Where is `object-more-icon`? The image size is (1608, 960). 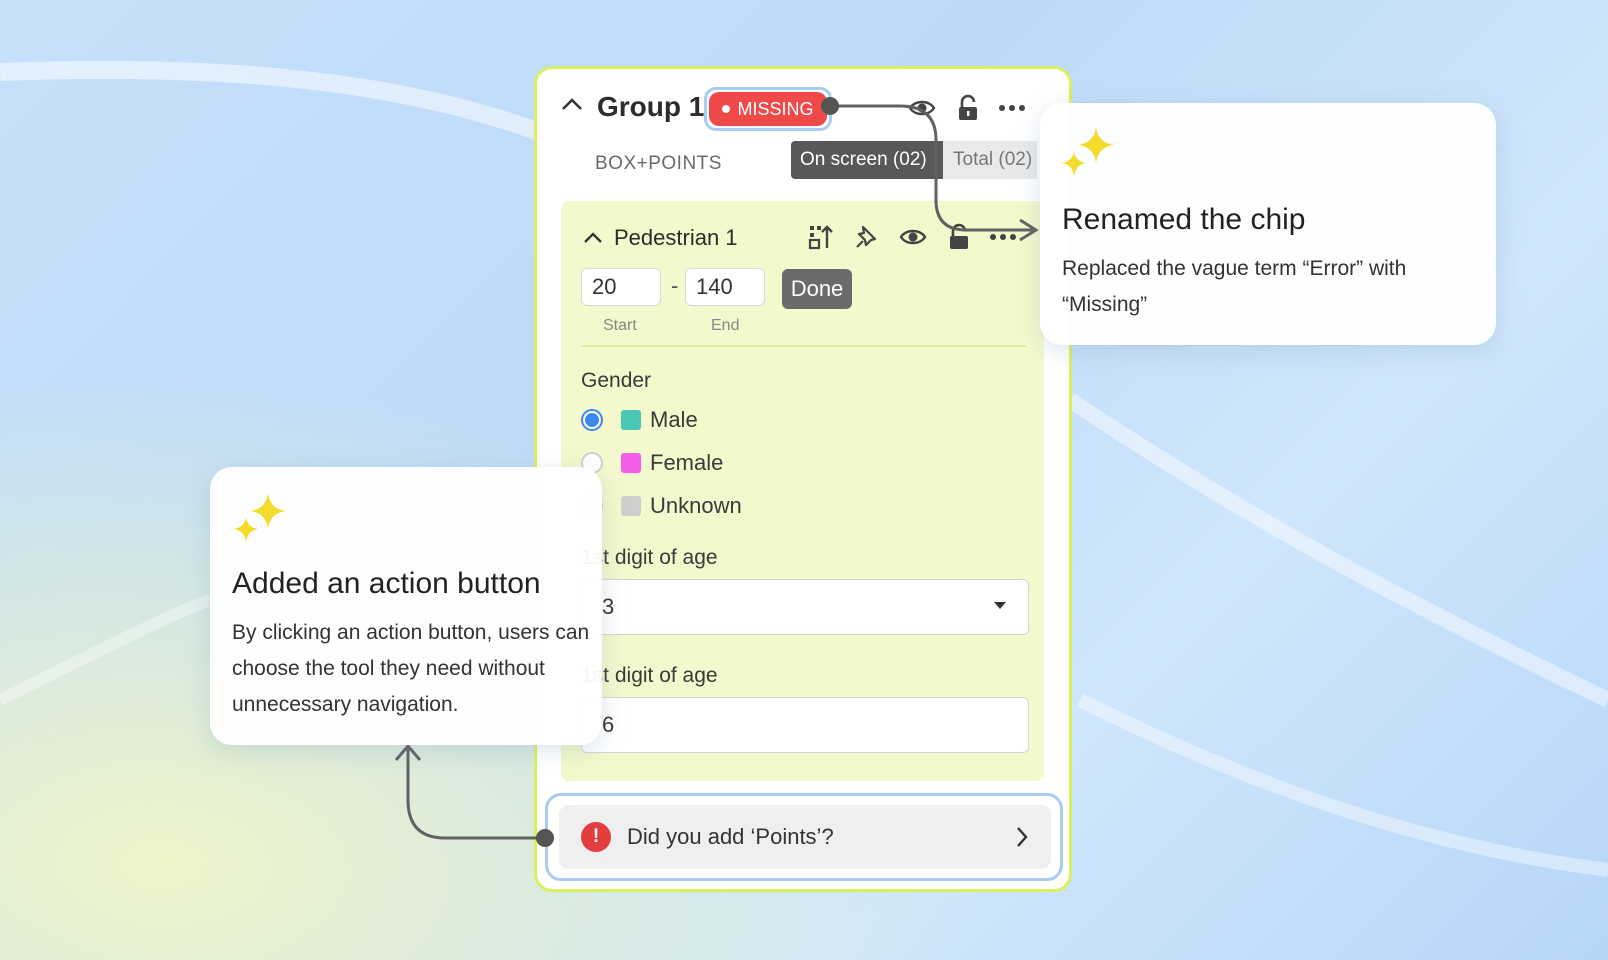
object-more-icon is located at coordinates (1003, 237).